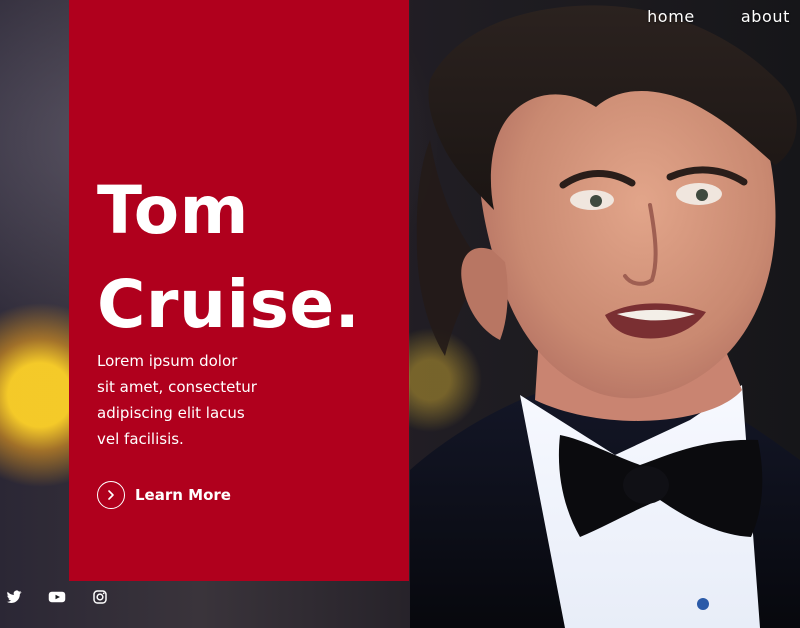 The image size is (800, 628). Describe the element at coordinates (14, 597) in the screenshot. I see `twitter-icon` at that location.